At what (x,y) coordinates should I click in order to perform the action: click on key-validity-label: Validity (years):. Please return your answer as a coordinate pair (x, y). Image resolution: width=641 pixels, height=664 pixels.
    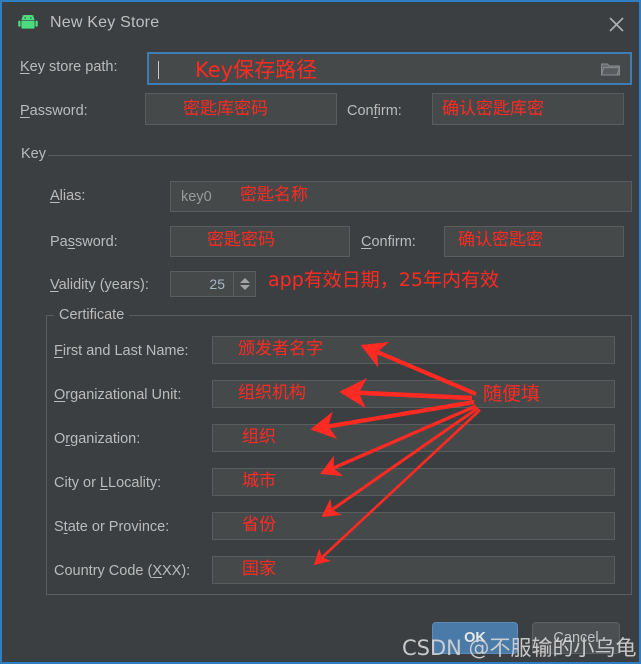
    Looking at the image, I should click on (99, 285).